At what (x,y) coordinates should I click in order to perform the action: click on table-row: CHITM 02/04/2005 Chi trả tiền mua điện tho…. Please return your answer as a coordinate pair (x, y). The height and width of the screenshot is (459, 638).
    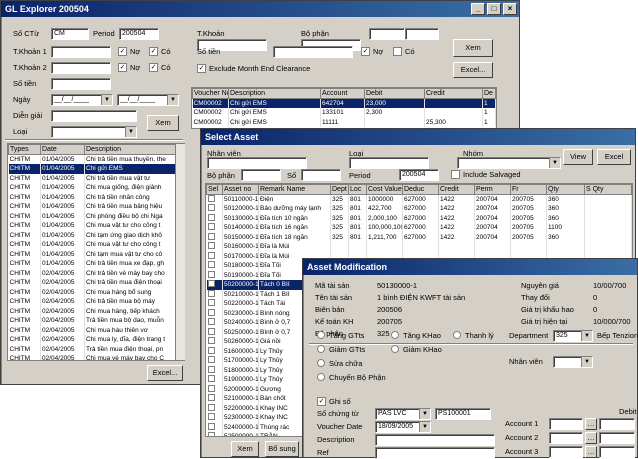
    Looking at the image, I should click on (96, 283).